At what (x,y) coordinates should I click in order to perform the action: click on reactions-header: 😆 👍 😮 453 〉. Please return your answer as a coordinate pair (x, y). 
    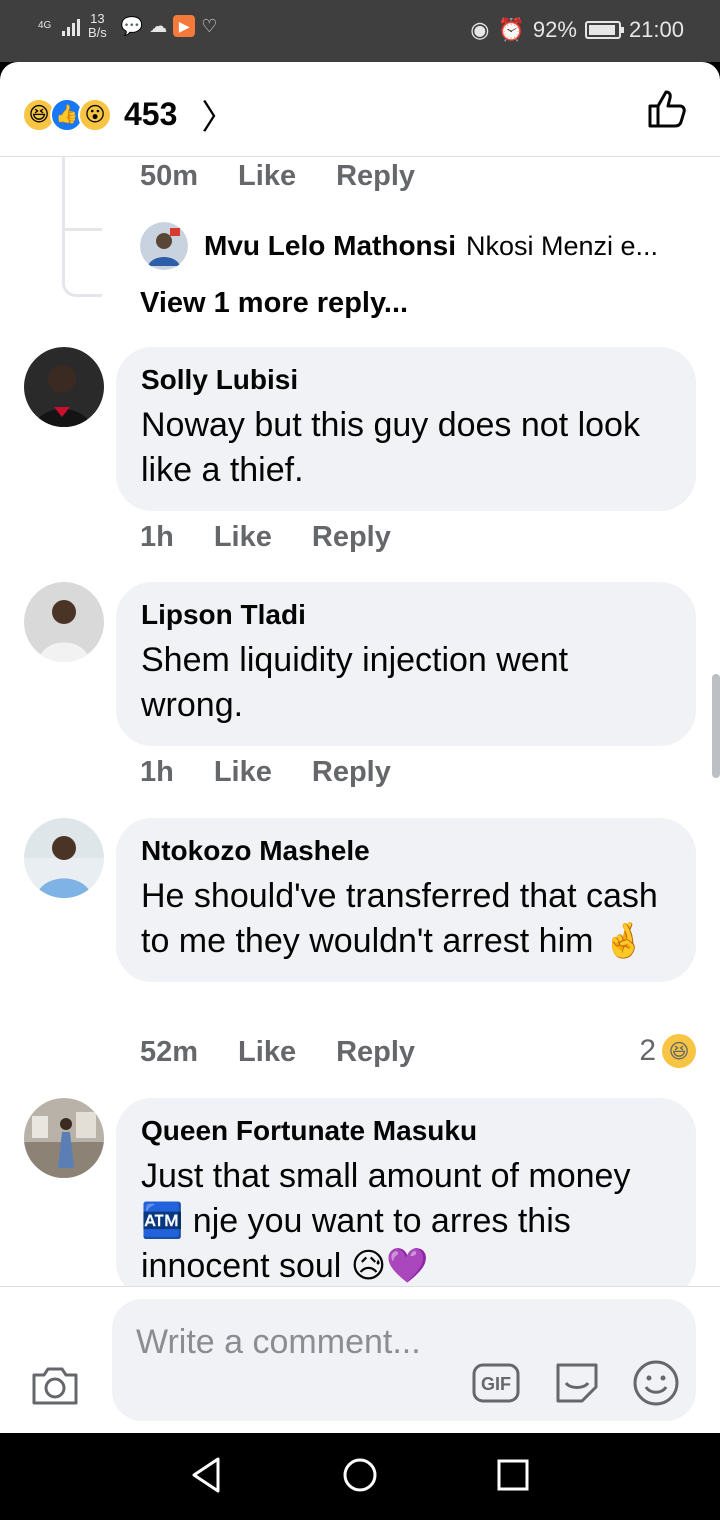
    Looking at the image, I should click on (360, 109).